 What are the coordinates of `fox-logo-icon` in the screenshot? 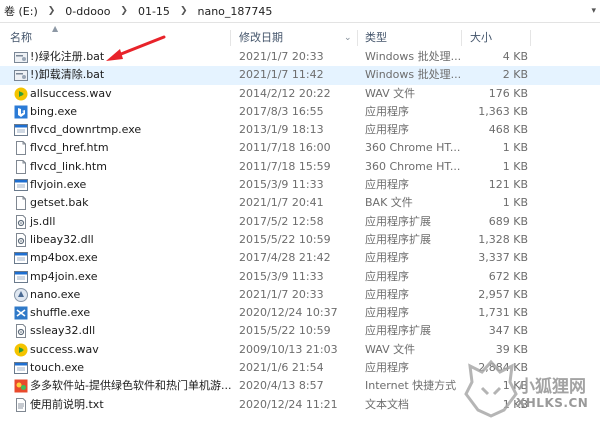 It's located at (491, 388).